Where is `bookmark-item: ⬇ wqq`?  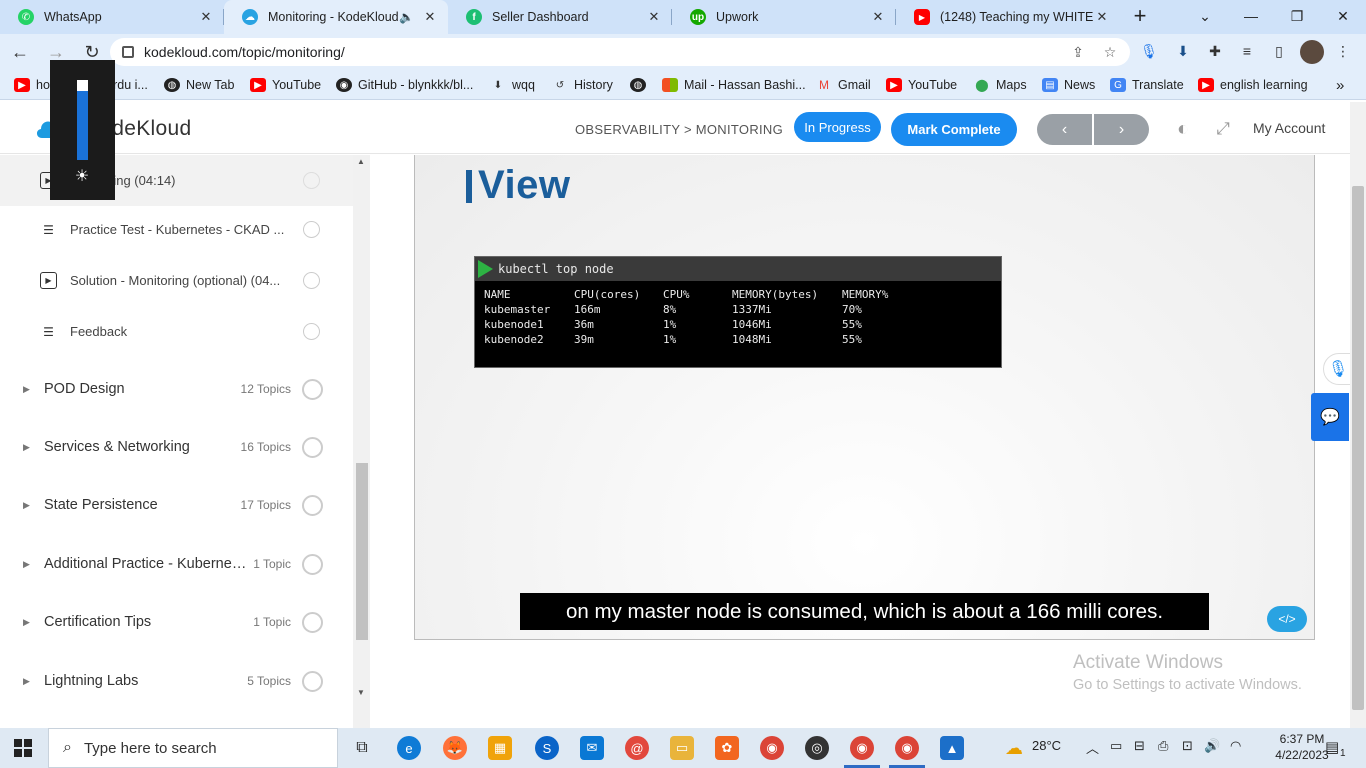
bookmark-item: ⬇ wqq is located at coordinates (512, 85).